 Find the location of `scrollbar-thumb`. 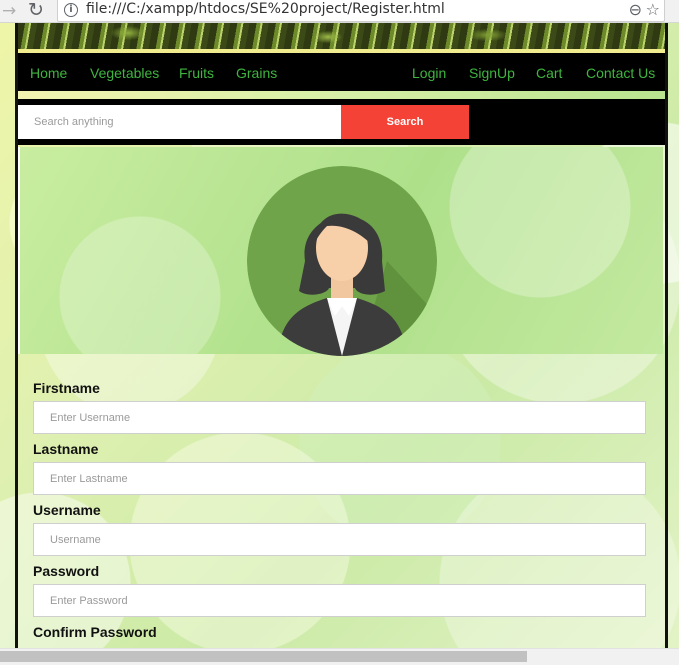

scrollbar-thumb is located at coordinates (263, 656).